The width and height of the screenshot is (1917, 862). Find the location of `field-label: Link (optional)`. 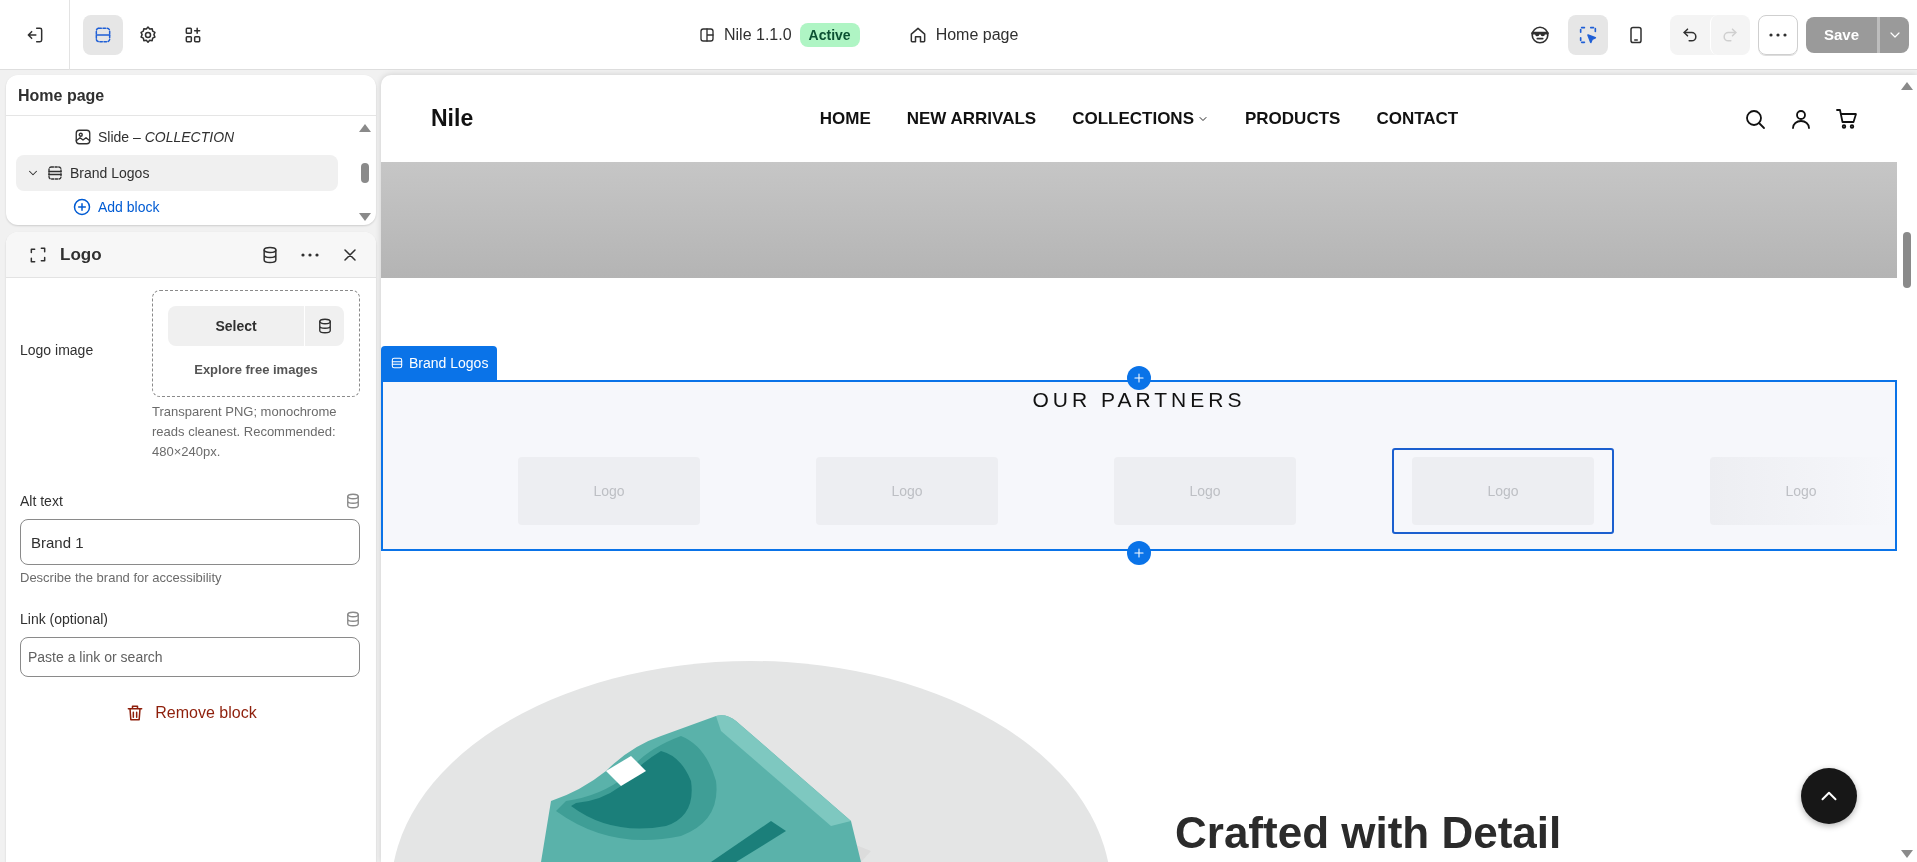

field-label: Link (optional) is located at coordinates (64, 619).